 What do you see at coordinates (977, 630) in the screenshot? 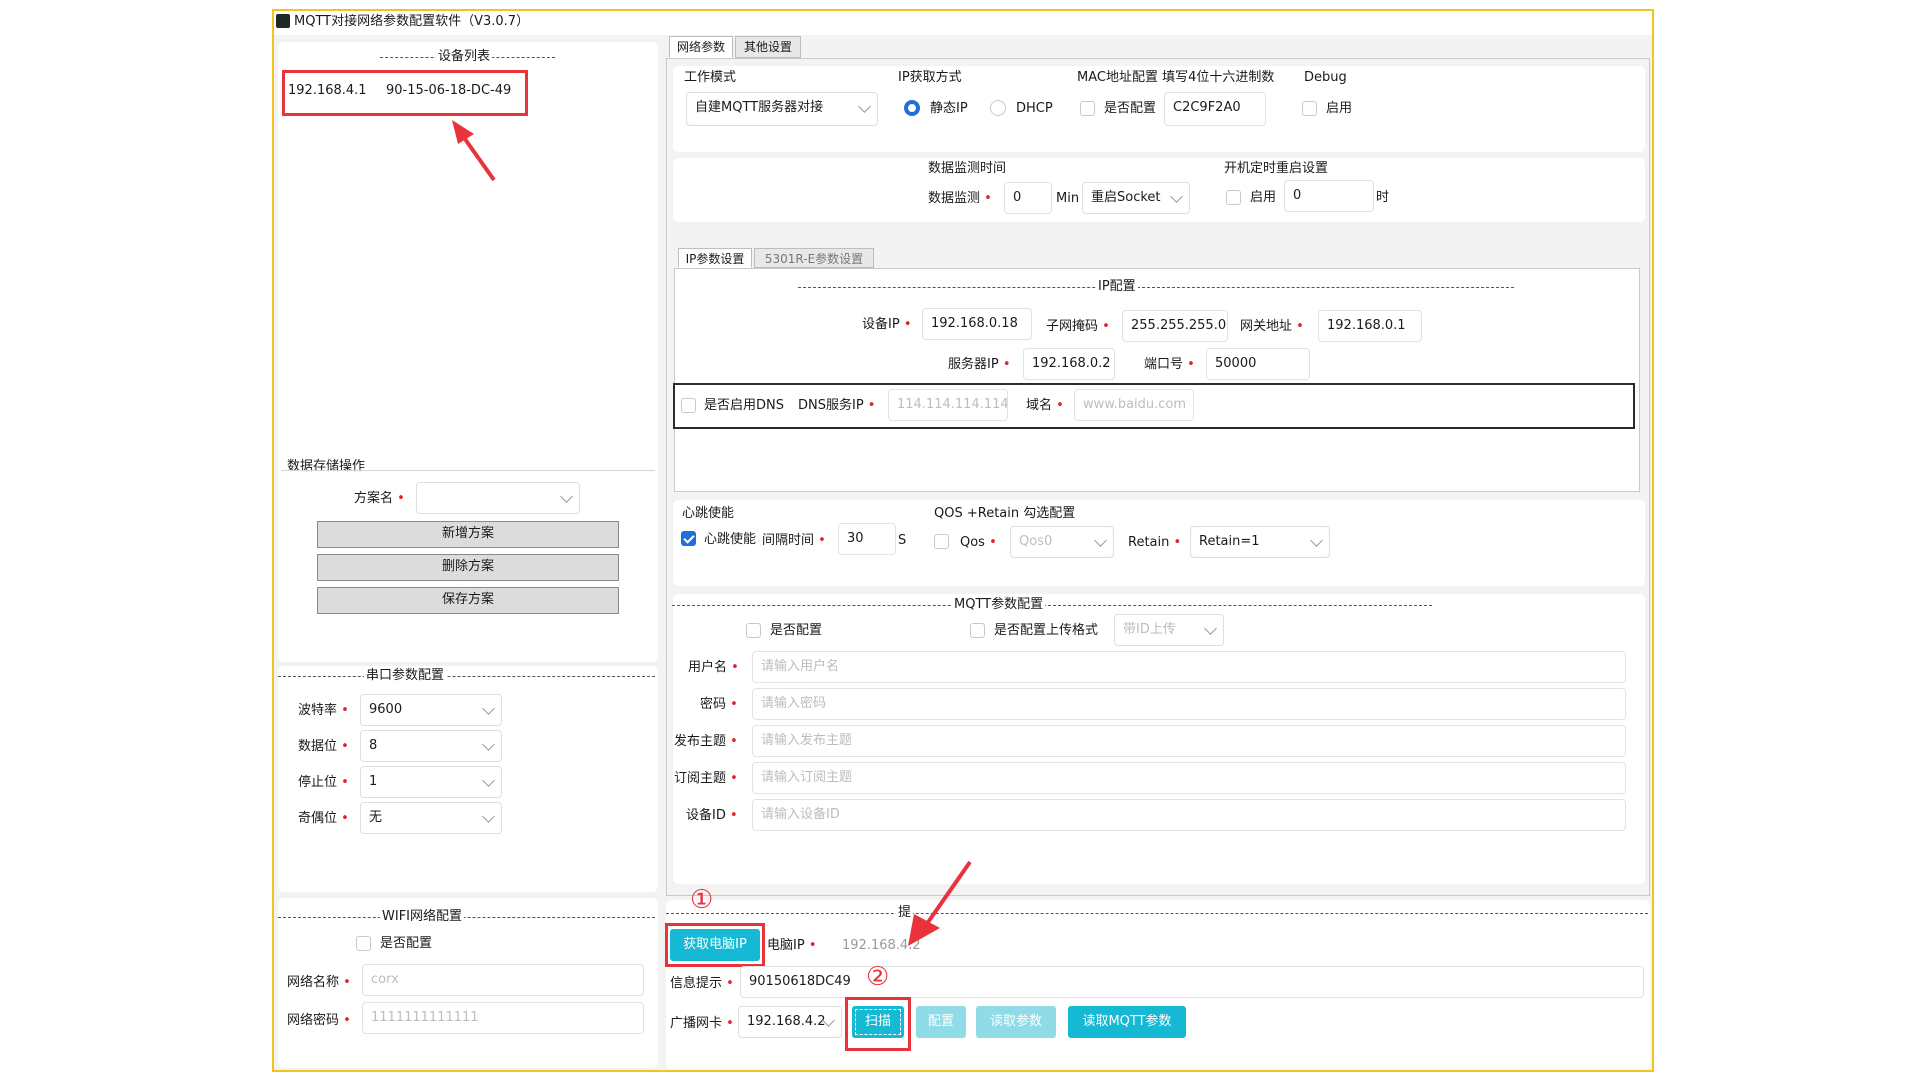
I see `upload-format-checkbox` at bounding box center [977, 630].